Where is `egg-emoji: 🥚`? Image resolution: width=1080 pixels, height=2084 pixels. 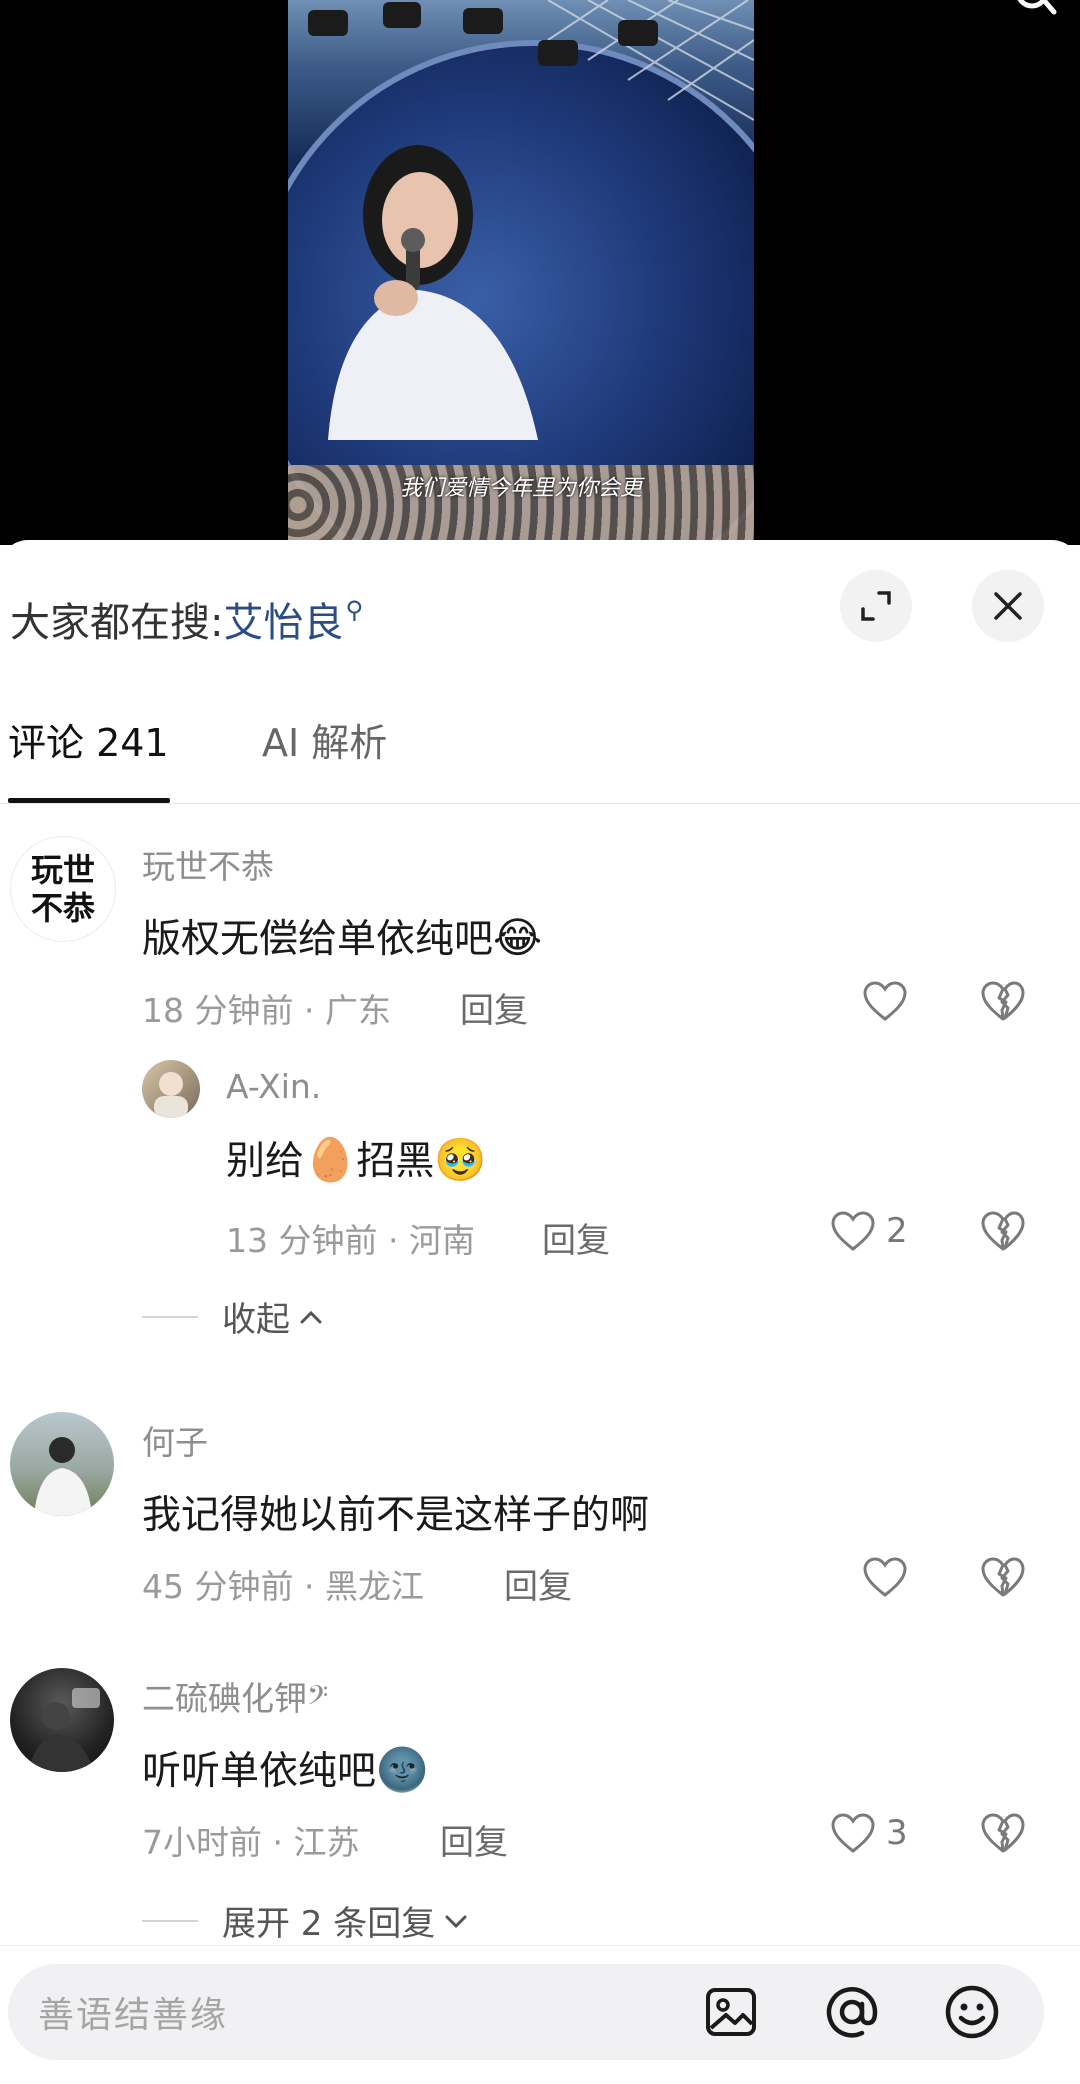
egg-emoji: 🥚 is located at coordinates (330, 1159).